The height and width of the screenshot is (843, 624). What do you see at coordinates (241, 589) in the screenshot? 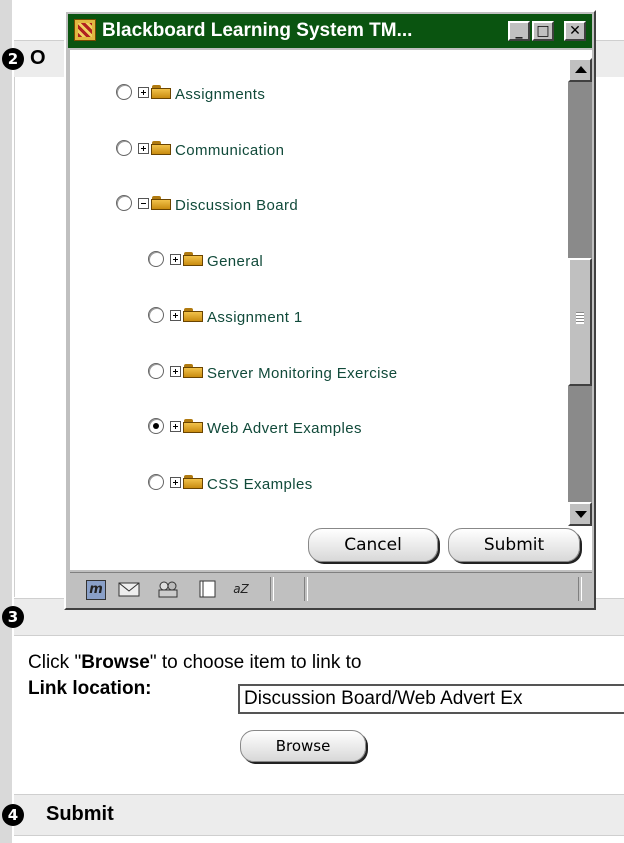
I see `az-icon: aZ` at bounding box center [241, 589].